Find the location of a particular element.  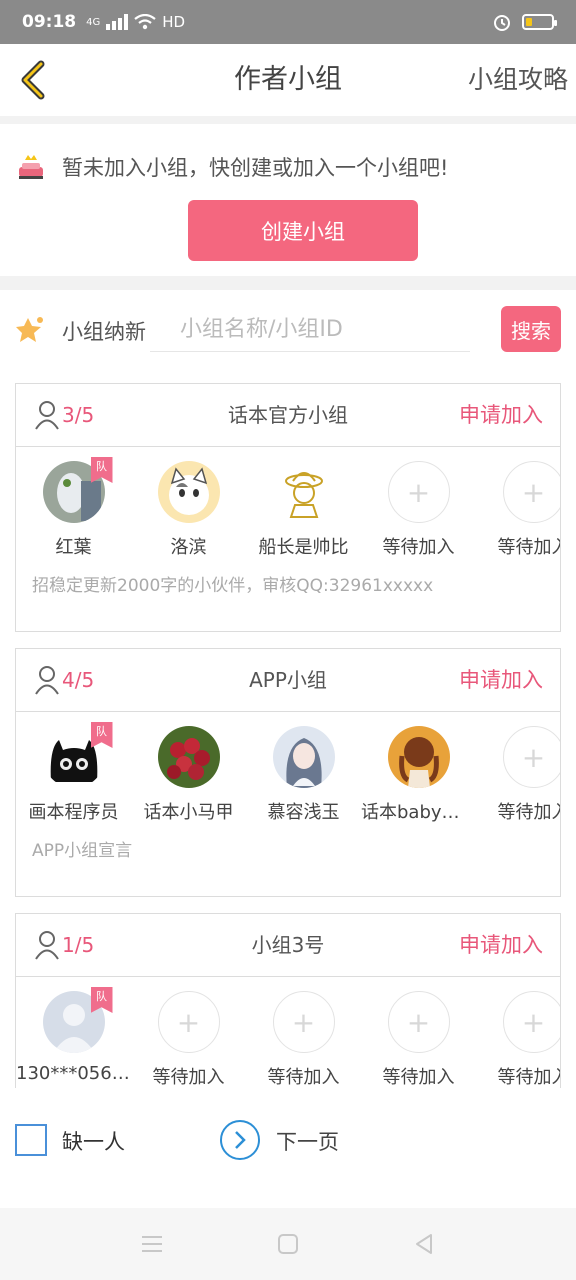

member-name: 船长是帅比 is located at coordinates (303, 547).